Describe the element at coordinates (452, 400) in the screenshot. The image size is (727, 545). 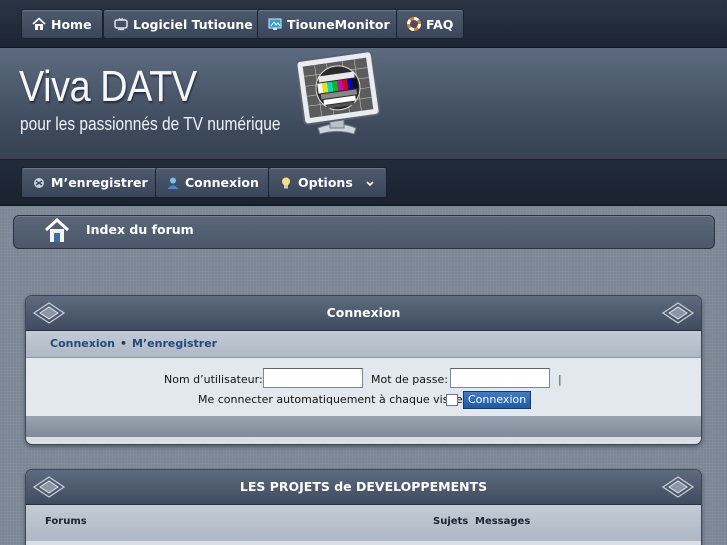
I see `autologin-checkbox` at that location.